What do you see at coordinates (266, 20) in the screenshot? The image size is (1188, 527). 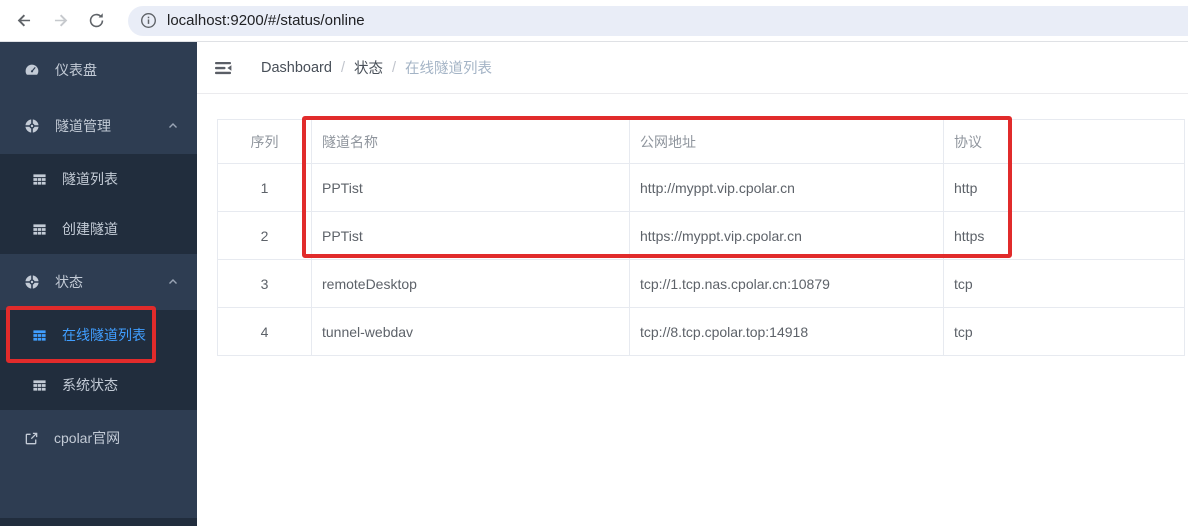 I see `url-text: localhost:9200/#/status/online` at bounding box center [266, 20].